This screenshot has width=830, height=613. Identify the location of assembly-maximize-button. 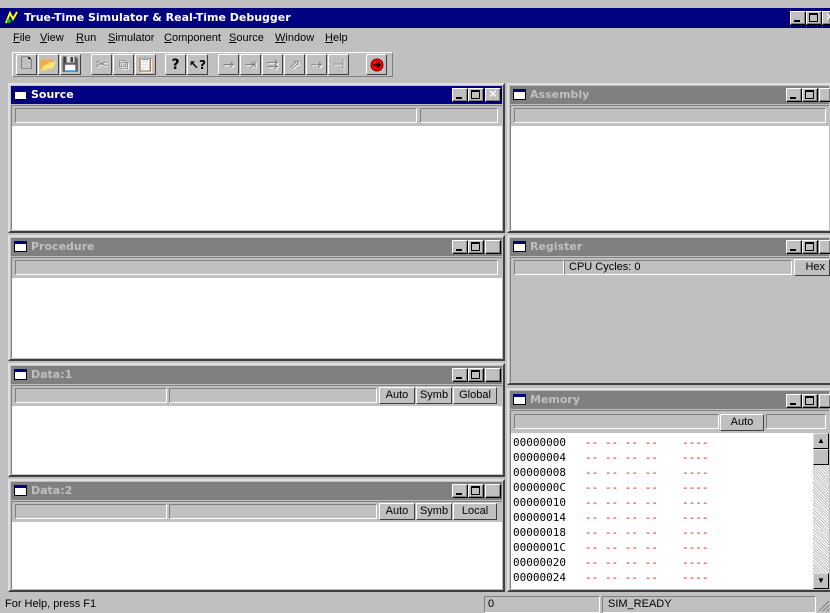
(810, 95).